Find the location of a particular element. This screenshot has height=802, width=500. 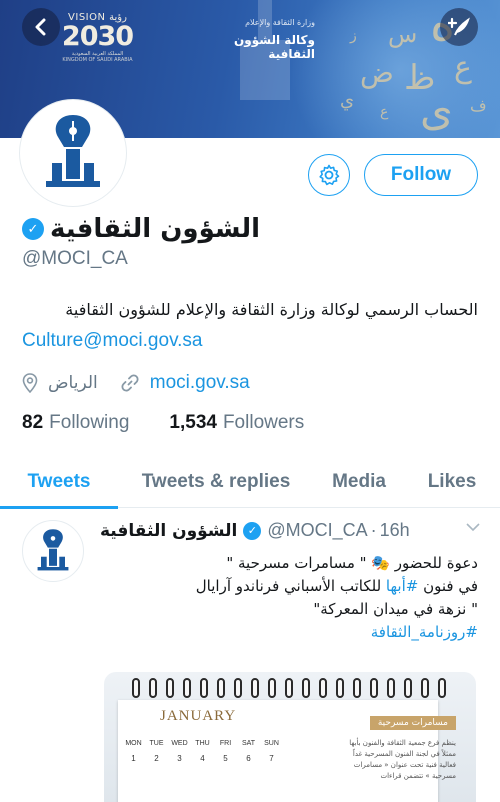

calendar-dates: 1 2 3 4 5 6 7 is located at coordinates (202, 758).